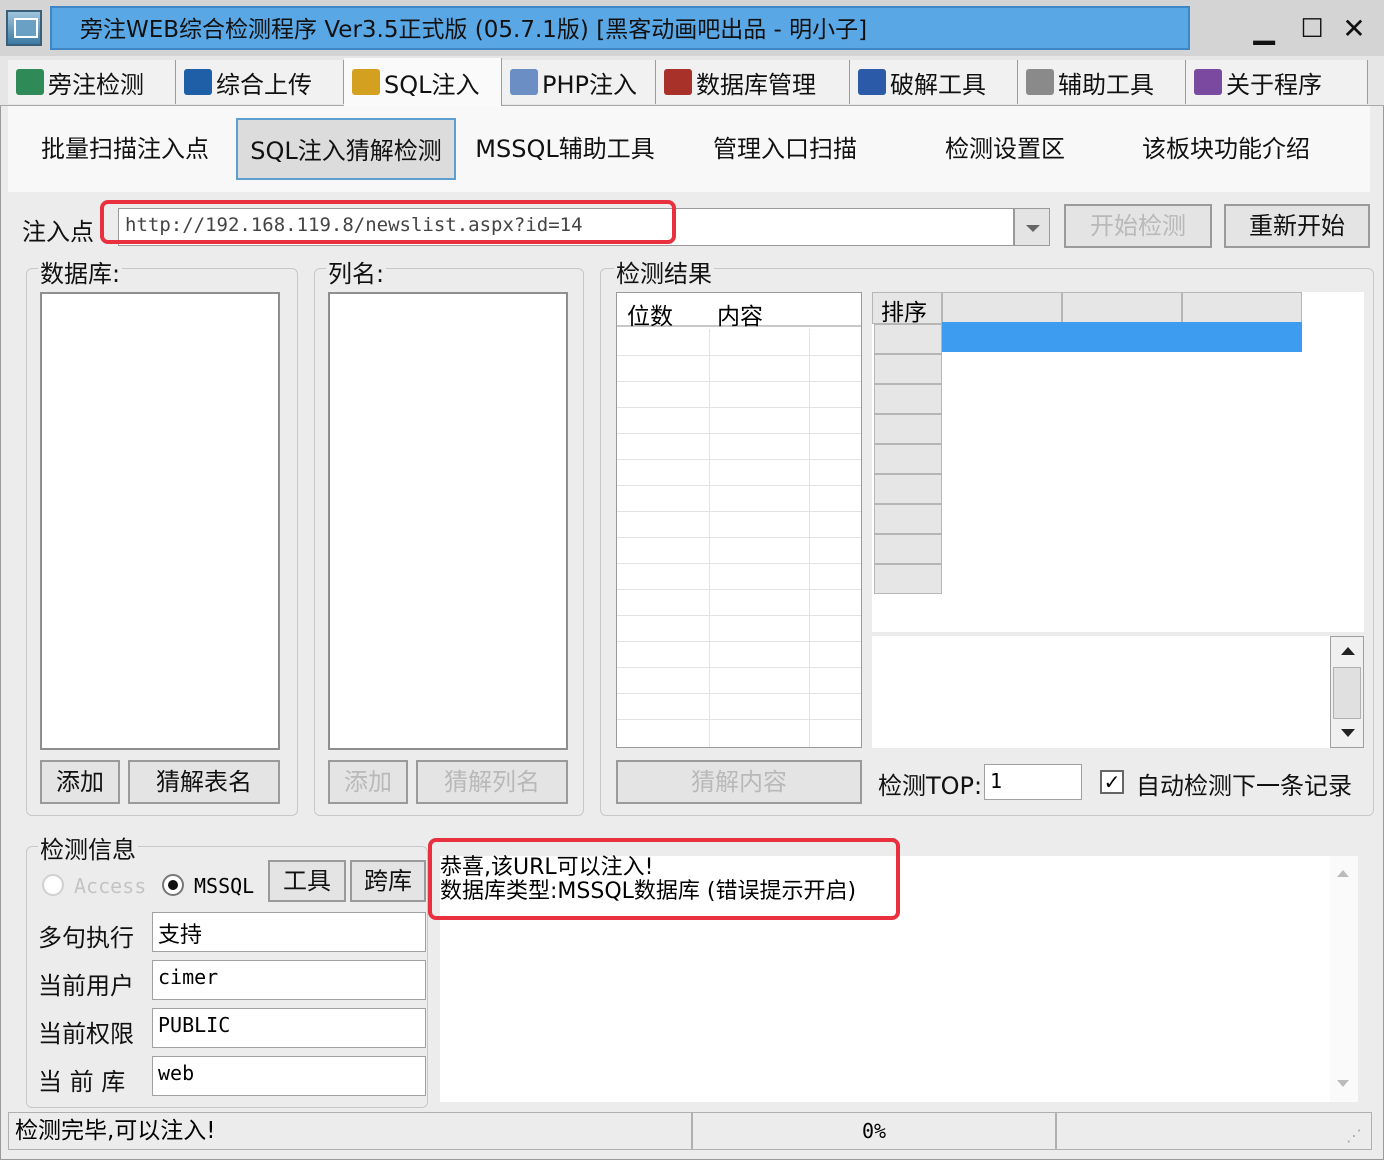 Image resolution: width=1384 pixels, height=1160 pixels. Describe the element at coordinates (1118, 692) in the screenshot. I see `detail-textbox` at that location.